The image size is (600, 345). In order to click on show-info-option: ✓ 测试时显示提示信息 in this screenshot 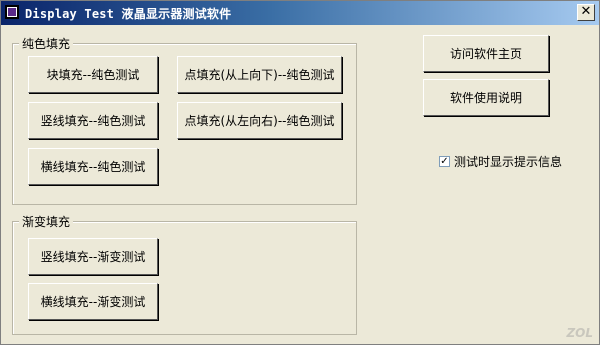, I will do `click(500, 161)`.